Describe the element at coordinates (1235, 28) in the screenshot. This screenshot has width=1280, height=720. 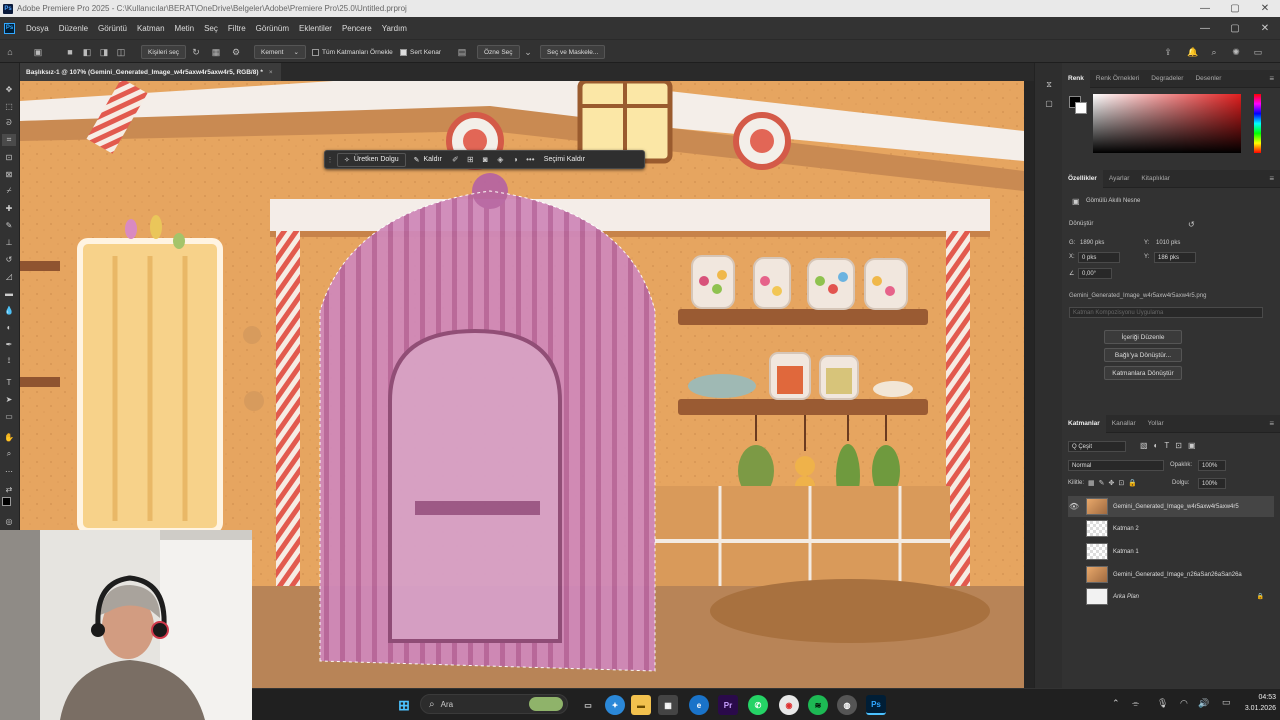
I see `ps-maximize-button: ▢` at that location.